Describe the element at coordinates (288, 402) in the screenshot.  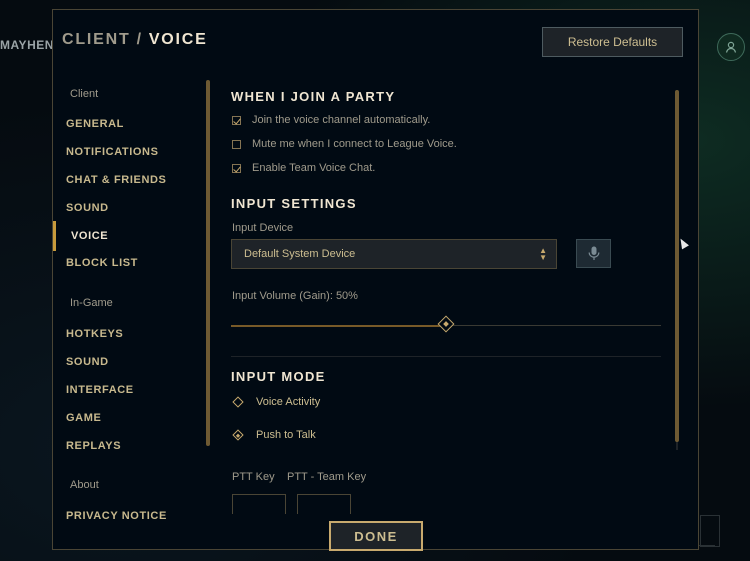
I see `voice-activity-label: Voice Activity` at that location.